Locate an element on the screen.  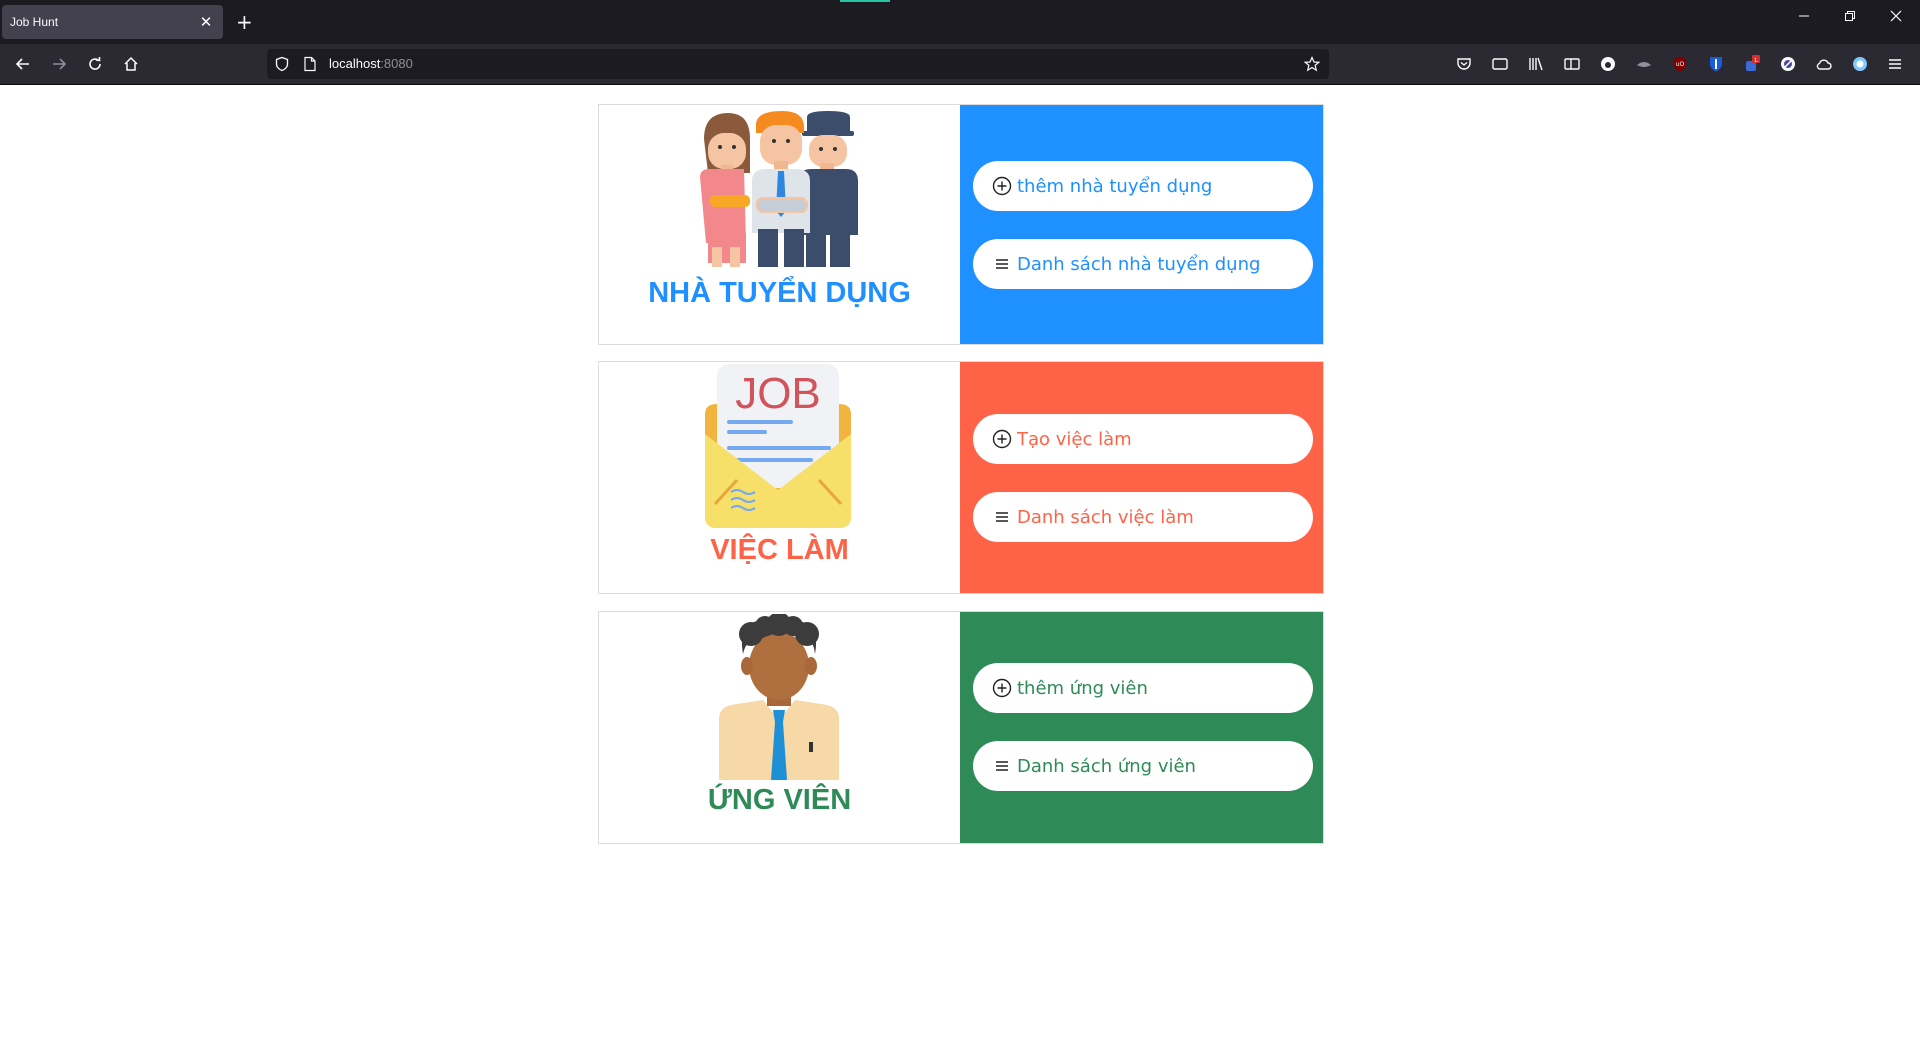
create-job-button: Tạo việc làm is located at coordinates (1143, 439).